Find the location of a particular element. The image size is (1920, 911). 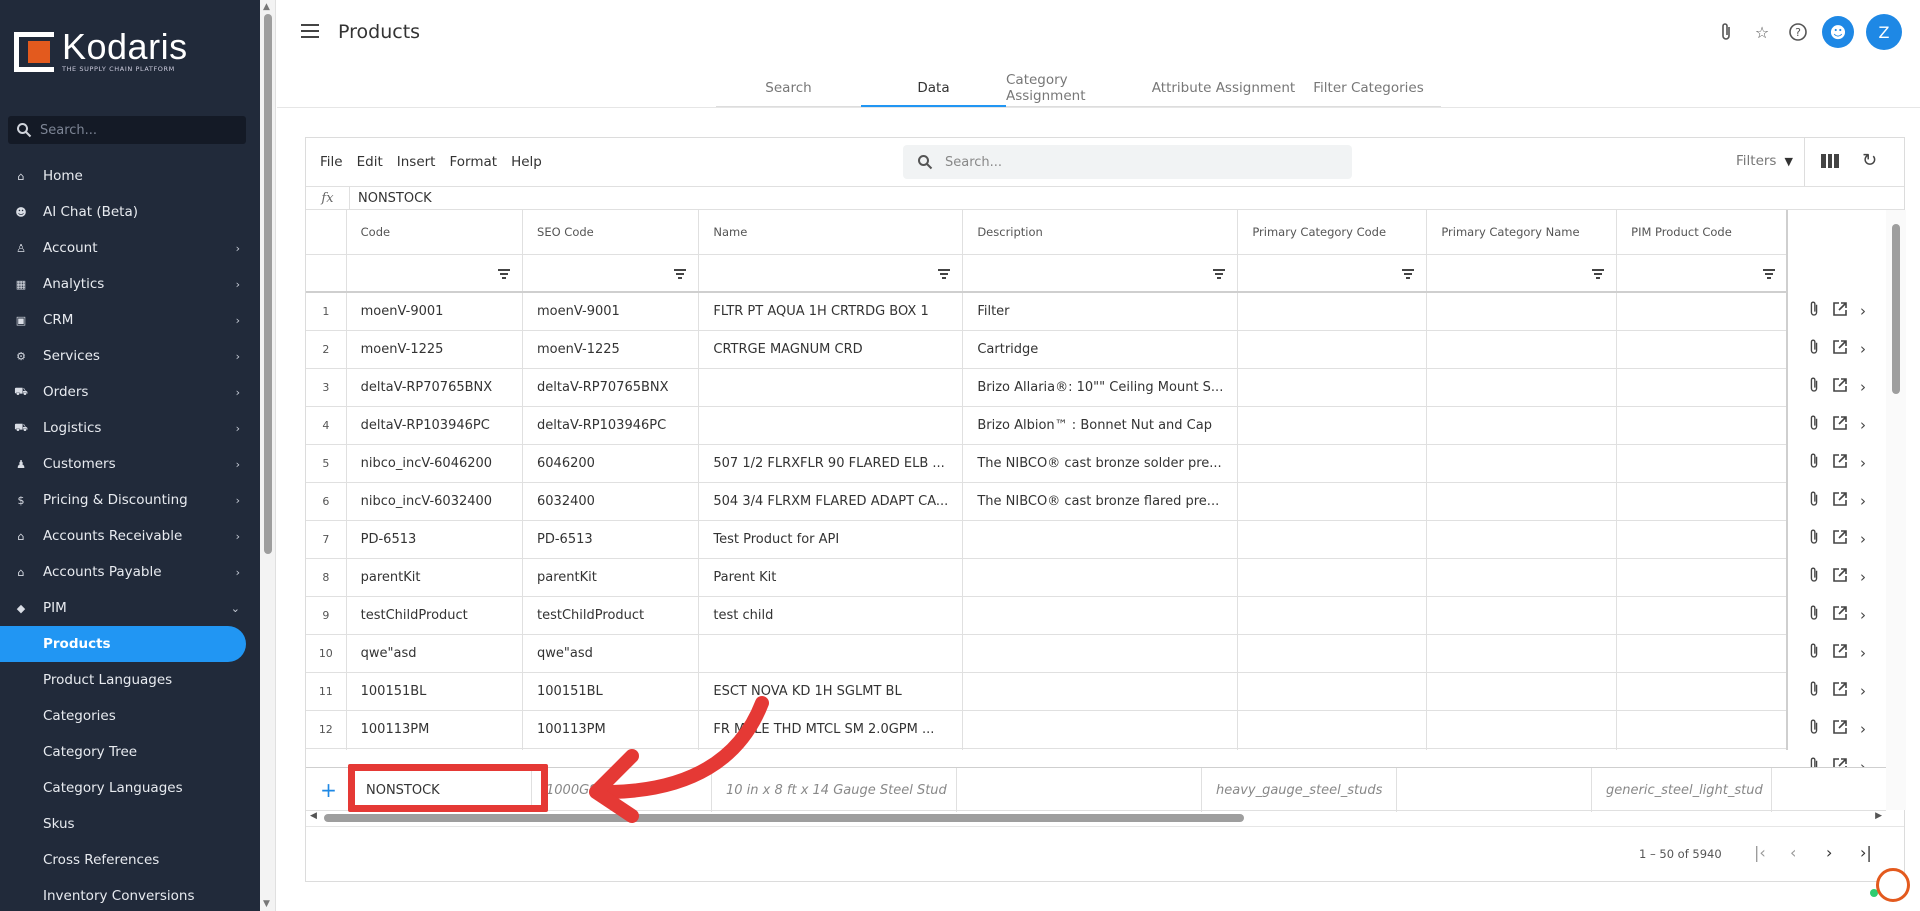

sidebar-scrollbar: ▲ ▼ is located at coordinates (268, 455).